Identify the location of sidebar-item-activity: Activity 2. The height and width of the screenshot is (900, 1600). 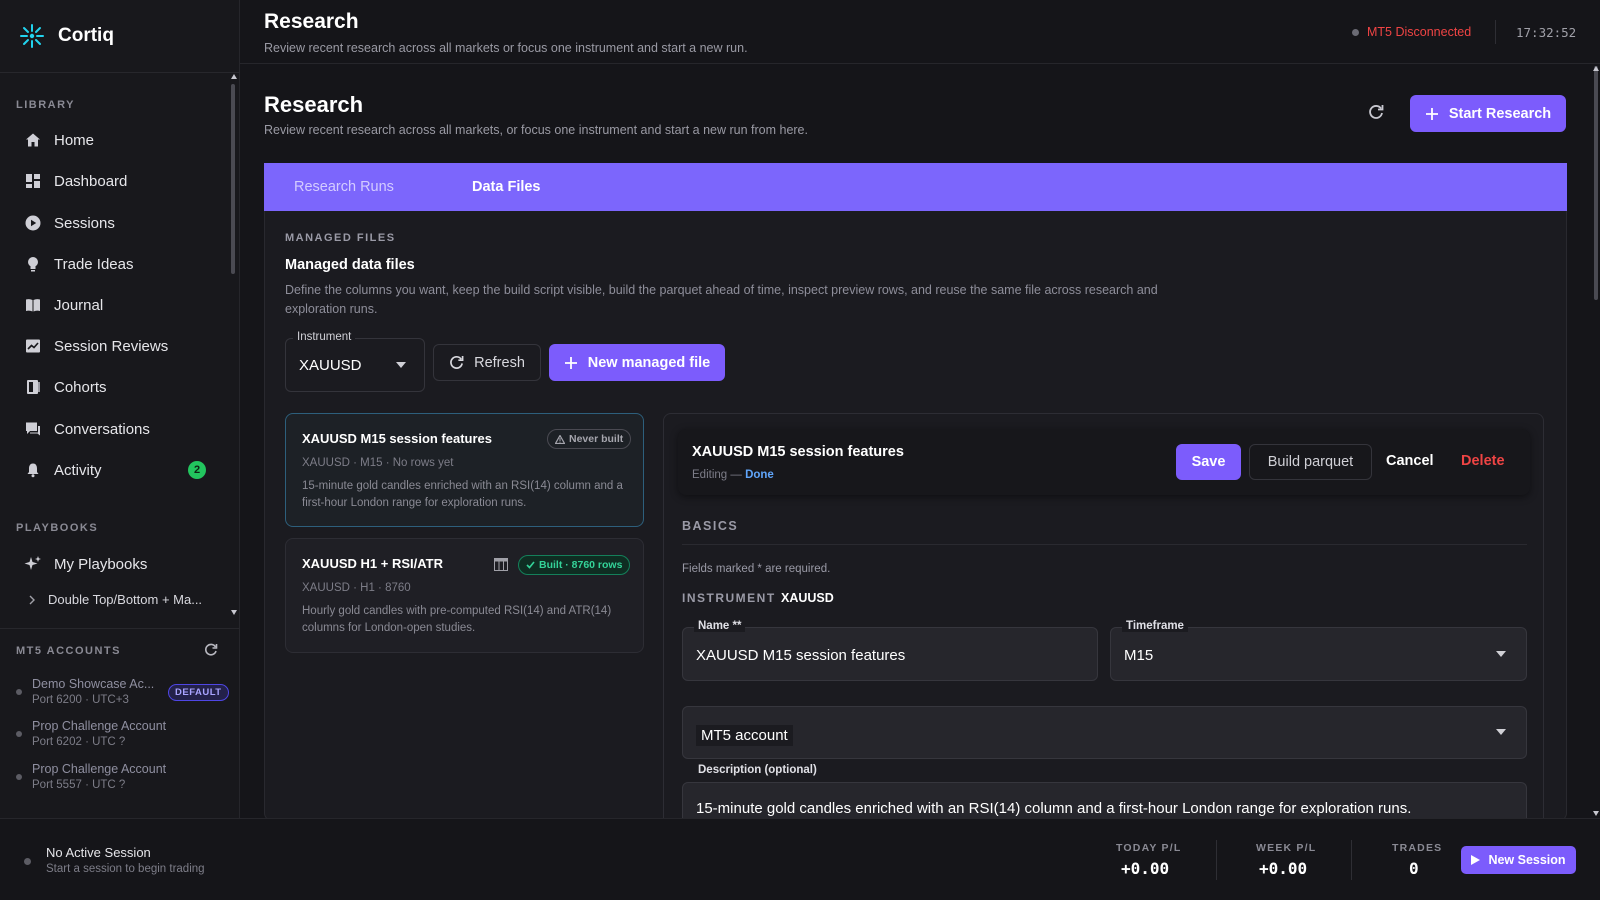
(116, 470).